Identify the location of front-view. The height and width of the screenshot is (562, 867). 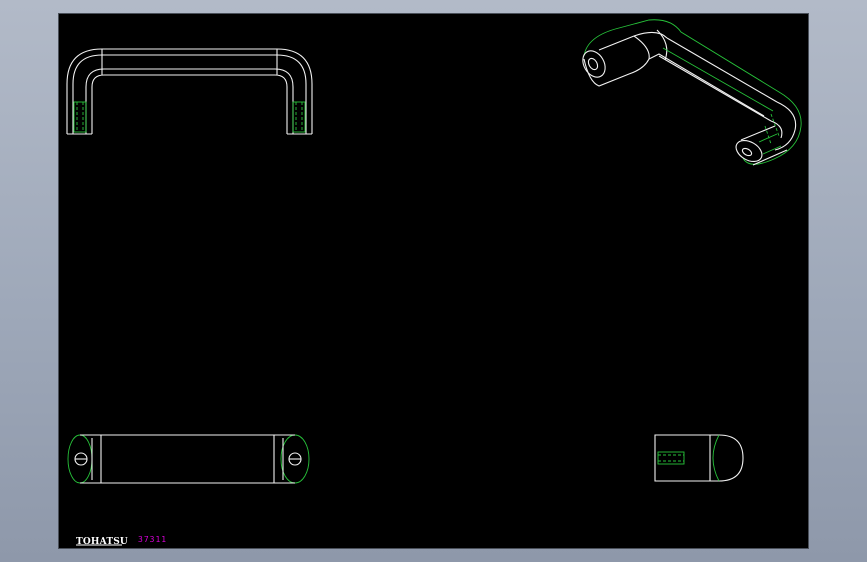
(189, 91).